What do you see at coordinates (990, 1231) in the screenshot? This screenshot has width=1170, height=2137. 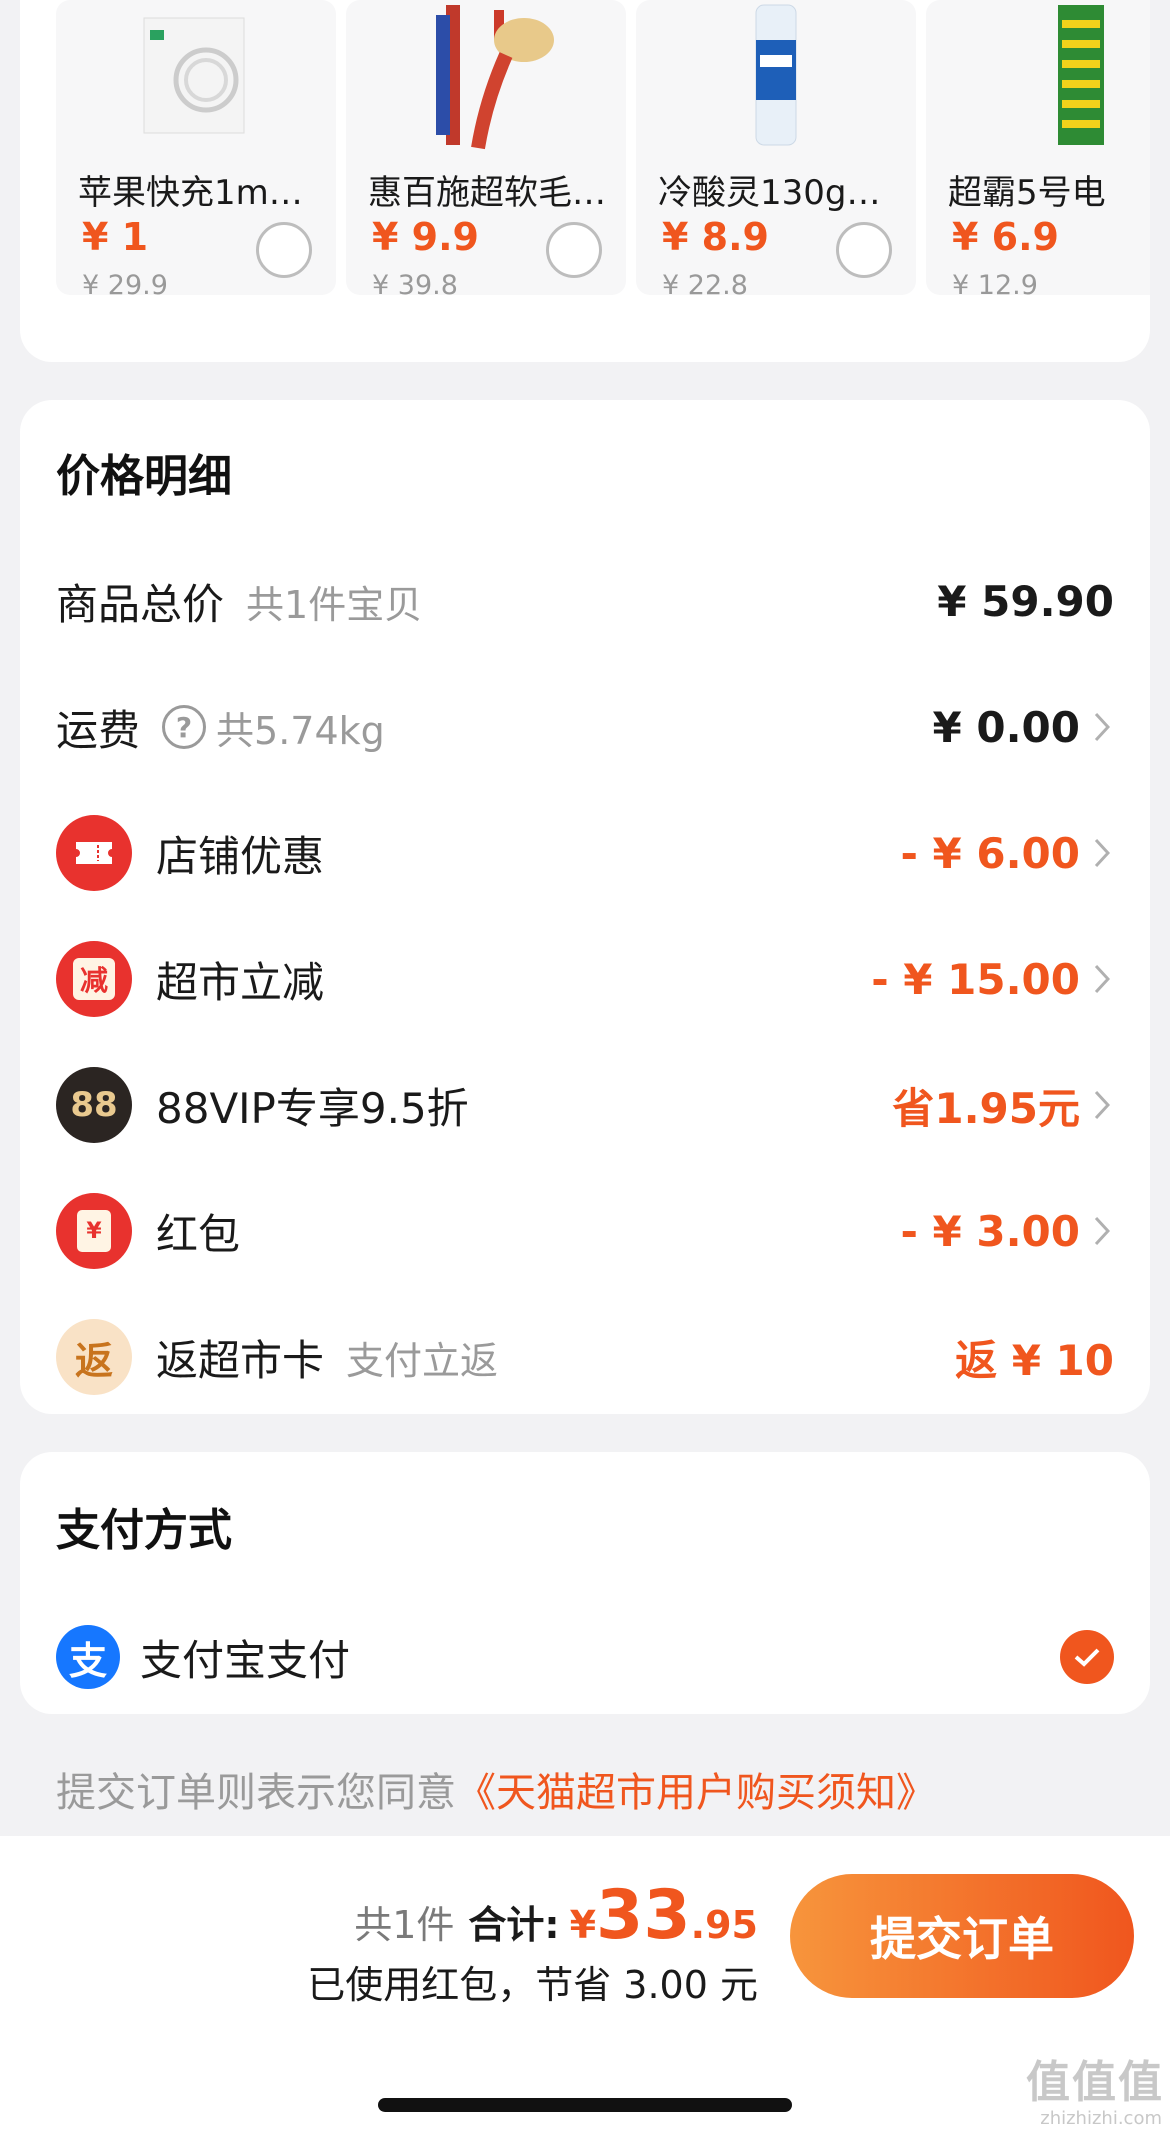 I see `red-packet-amount: - ¥ 3.00` at bounding box center [990, 1231].